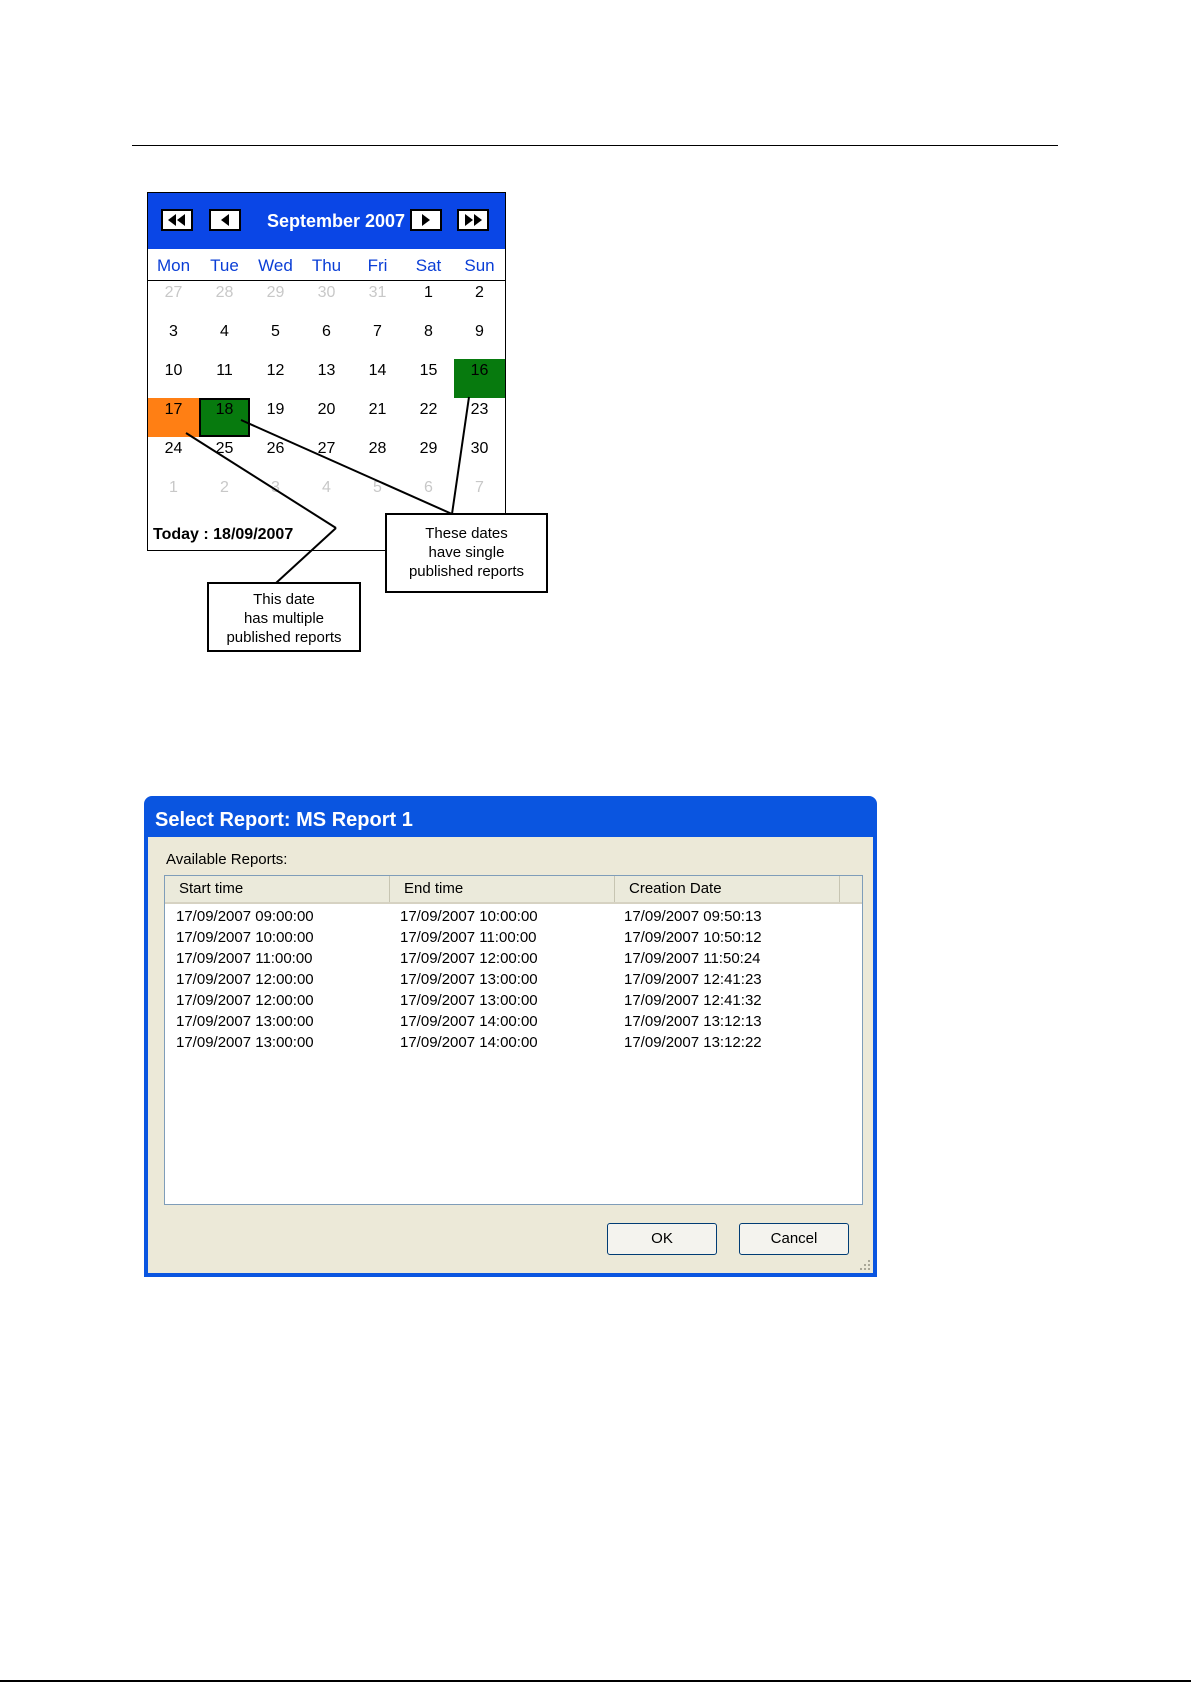 This screenshot has height=1685, width=1191. Describe the element at coordinates (224, 456) in the screenshot. I see `day-cell: 25` at that location.